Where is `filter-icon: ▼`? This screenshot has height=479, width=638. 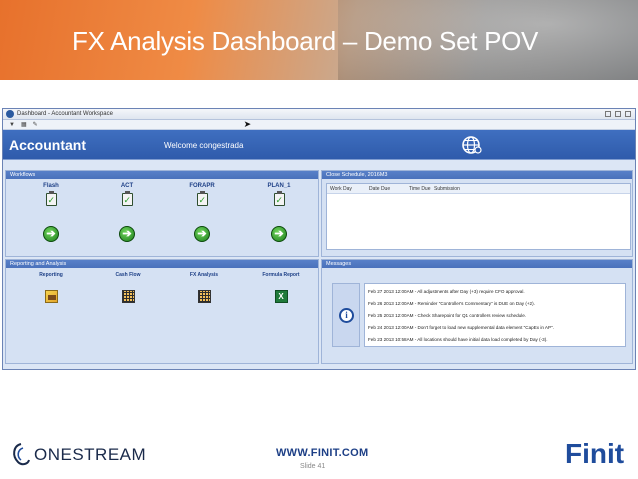 filter-icon: ▼ is located at coordinates (12, 125).